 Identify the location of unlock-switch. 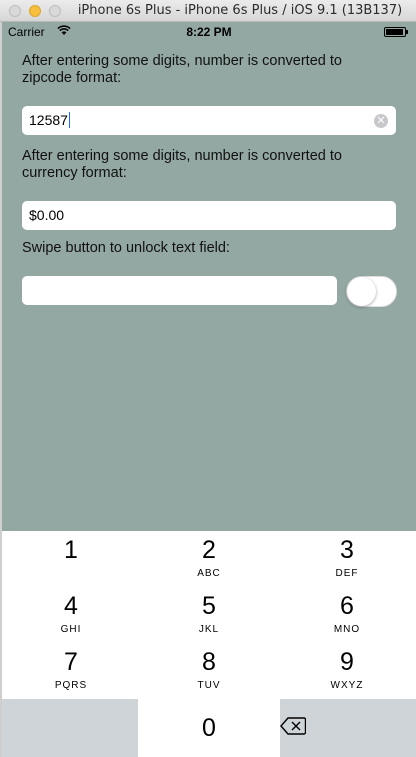
(371, 291).